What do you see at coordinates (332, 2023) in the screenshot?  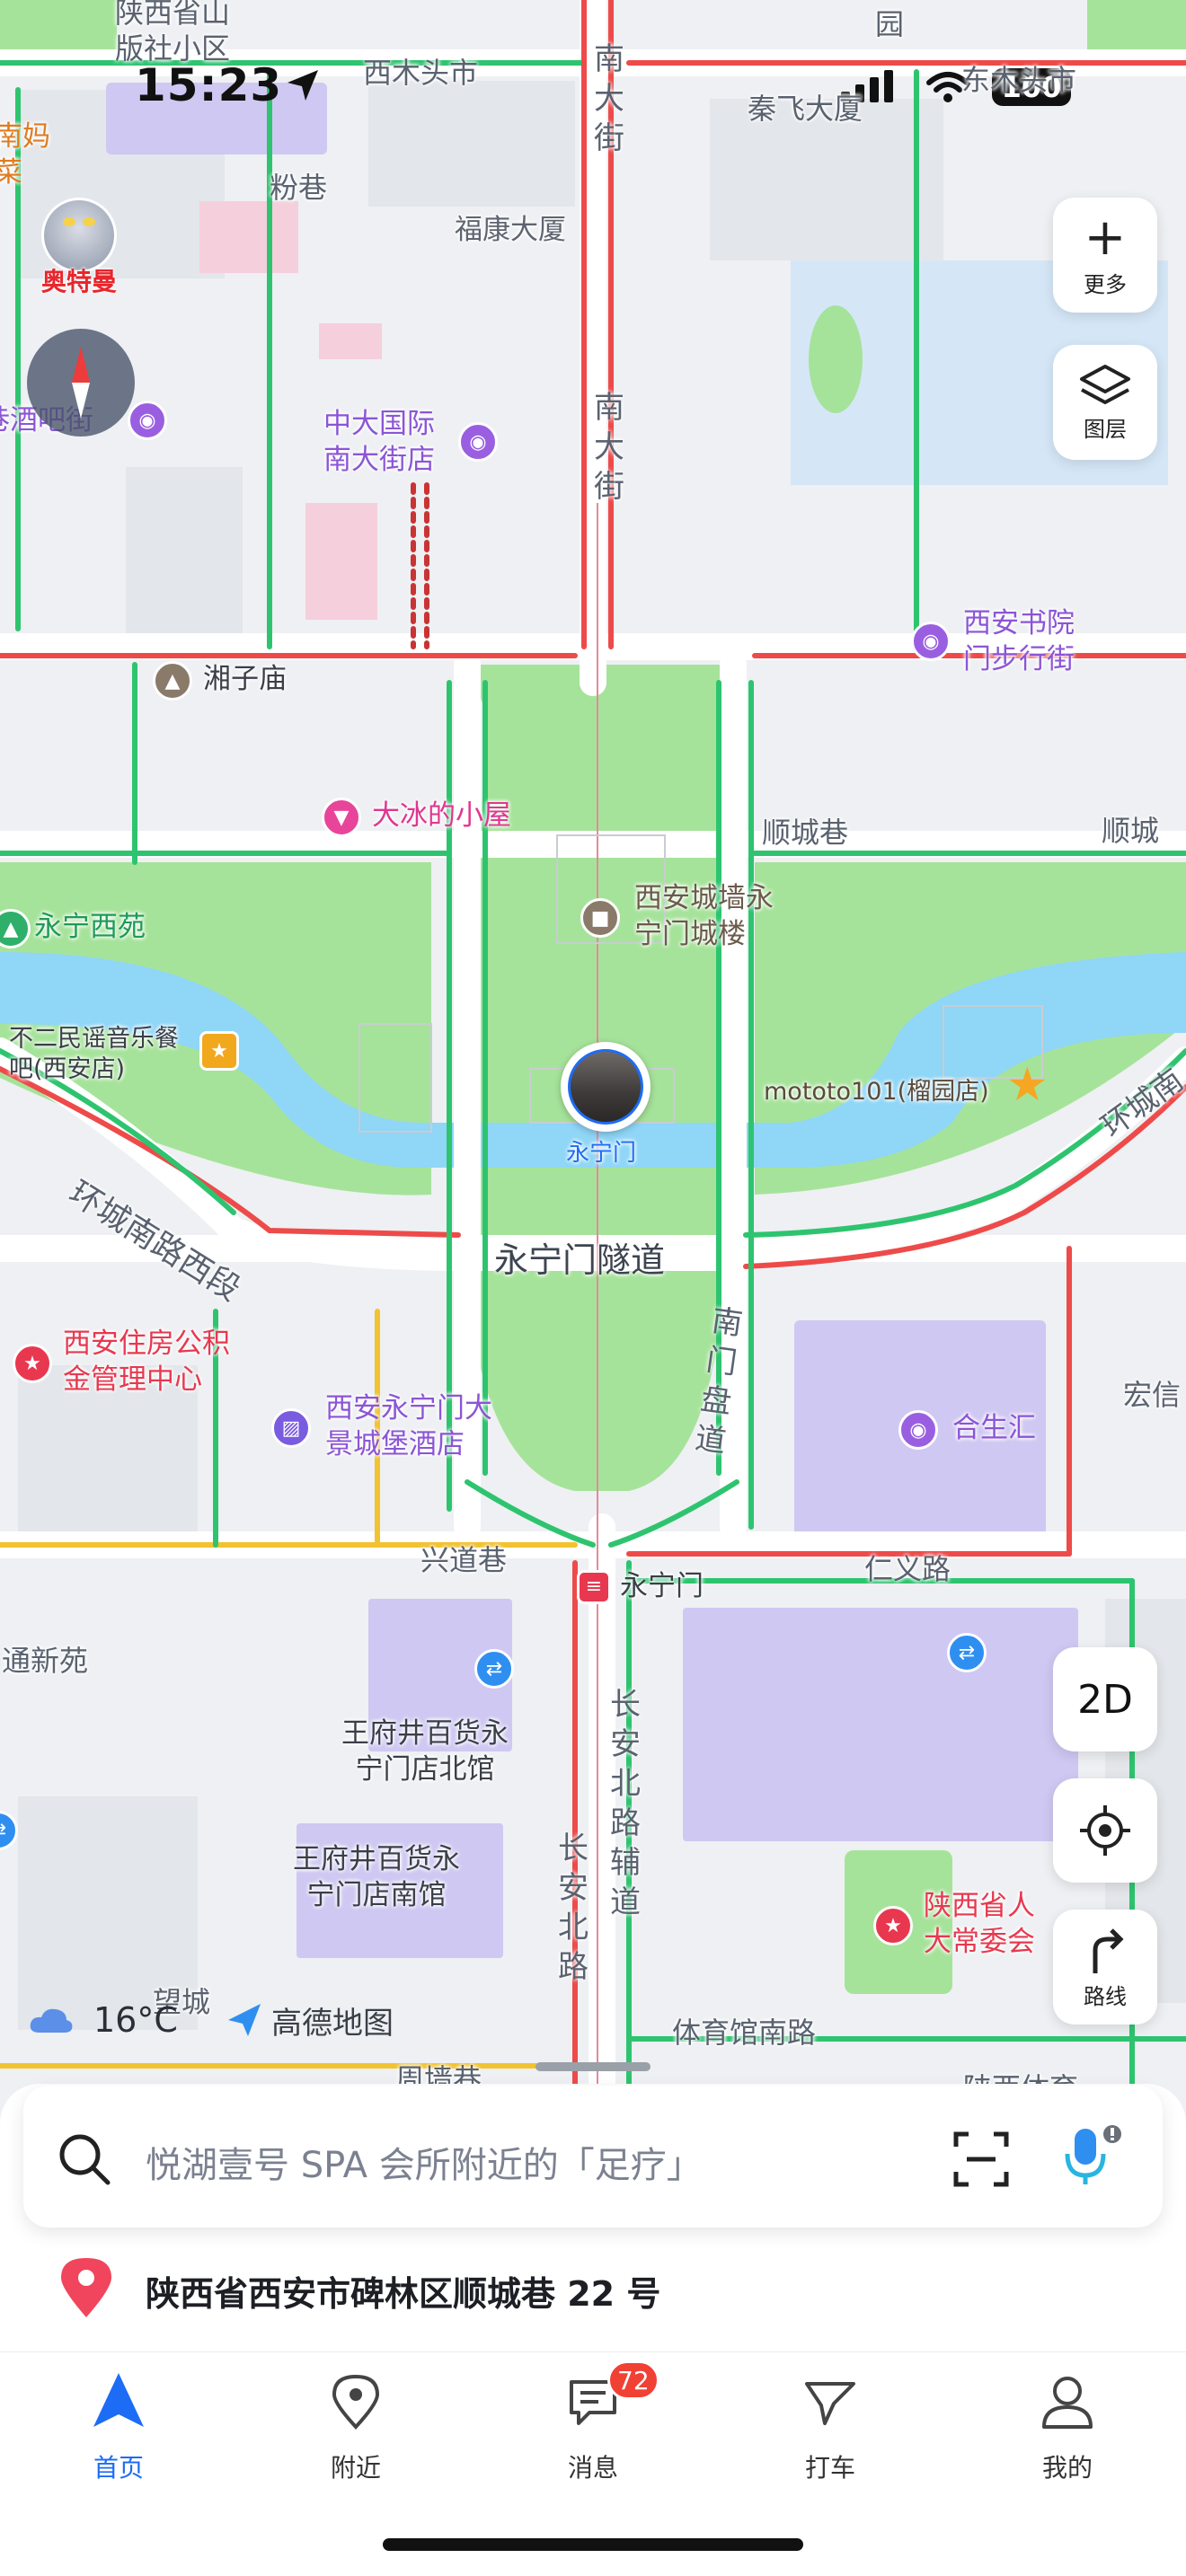 I see `brand-name: 高德地图` at bounding box center [332, 2023].